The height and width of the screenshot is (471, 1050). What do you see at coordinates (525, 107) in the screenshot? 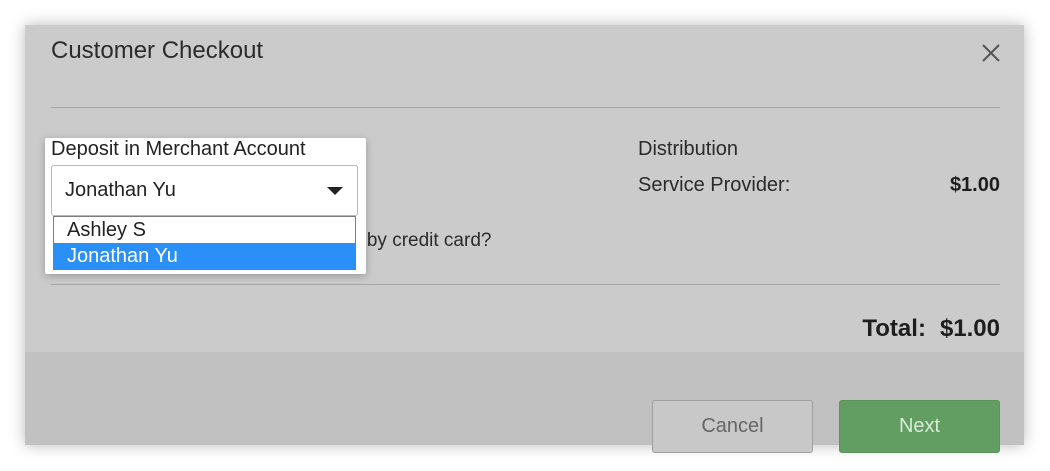
I see `header-divider` at bounding box center [525, 107].